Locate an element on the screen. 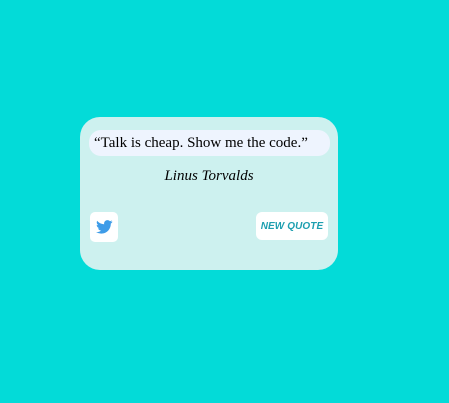 Image resolution: width=449 pixels, height=403 pixels. quote-text: “Talk is cheap. Show me the code.” is located at coordinates (209, 143).